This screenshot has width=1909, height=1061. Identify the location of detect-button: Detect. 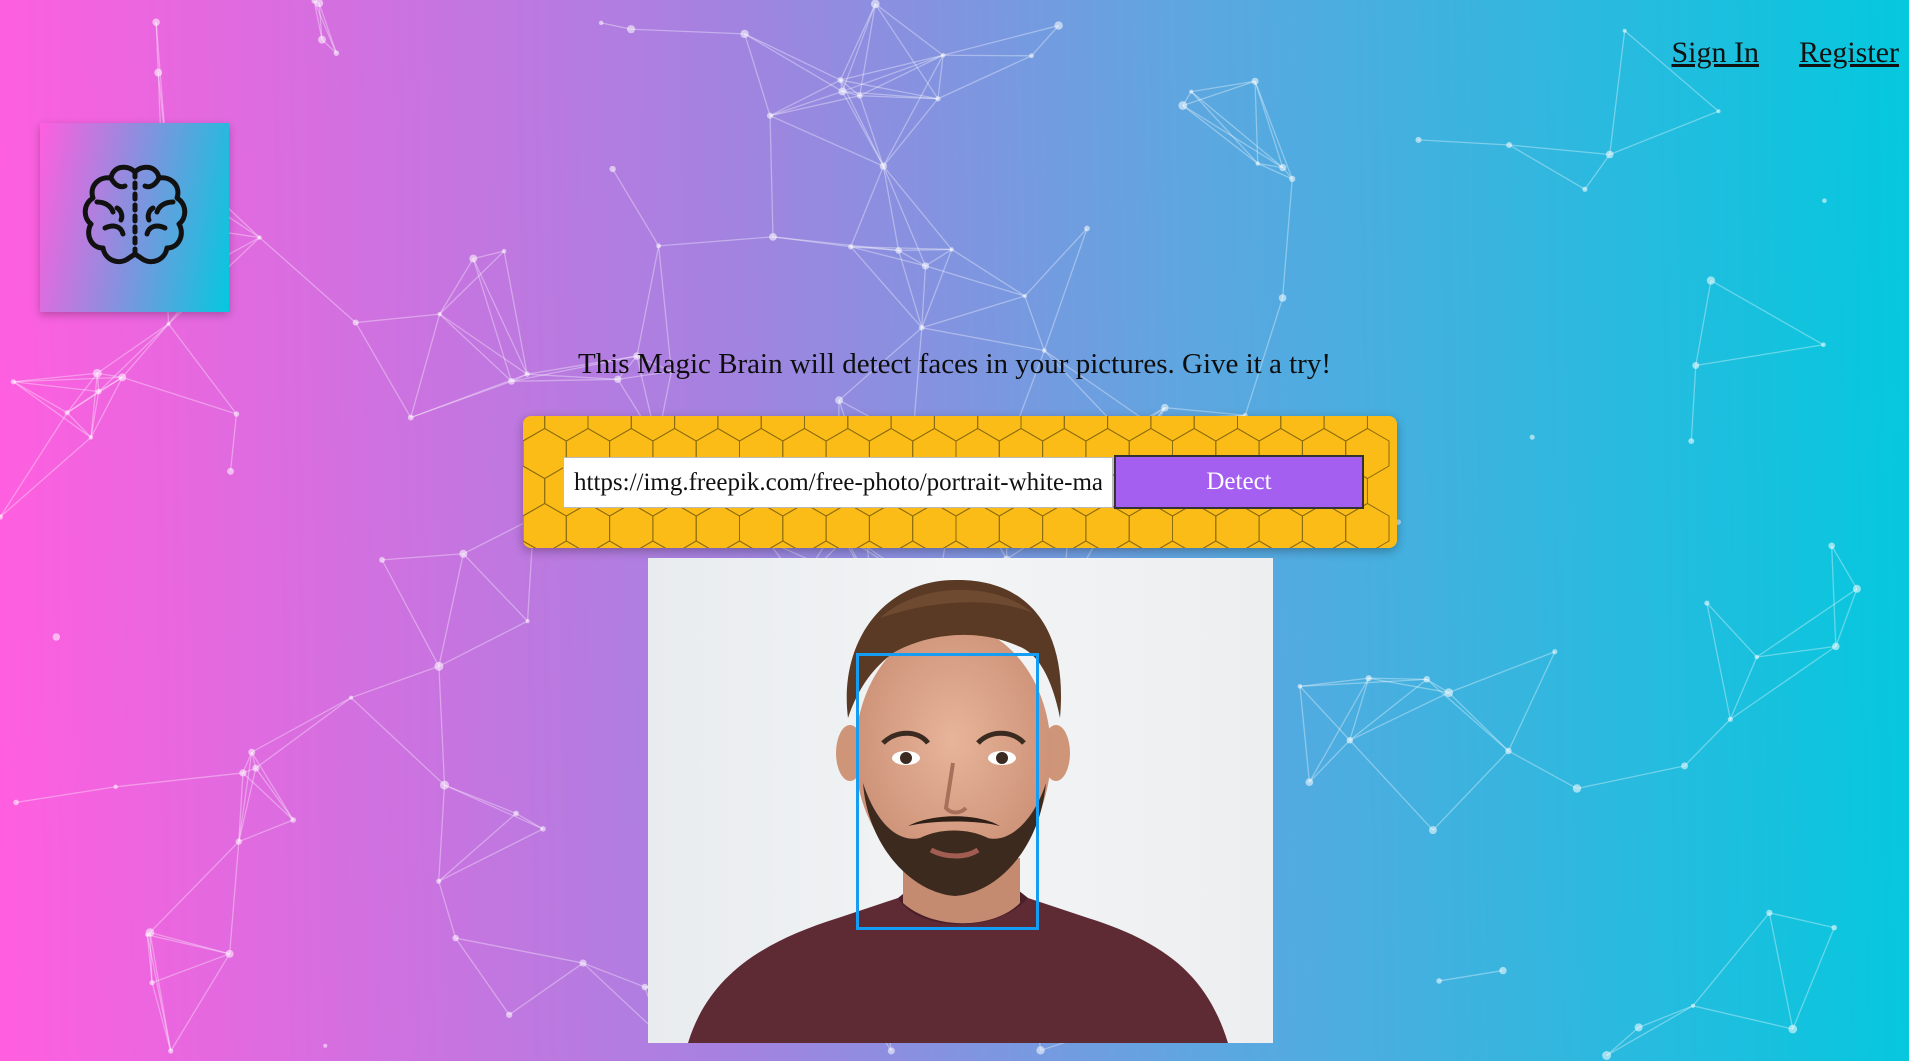
(1239, 482).